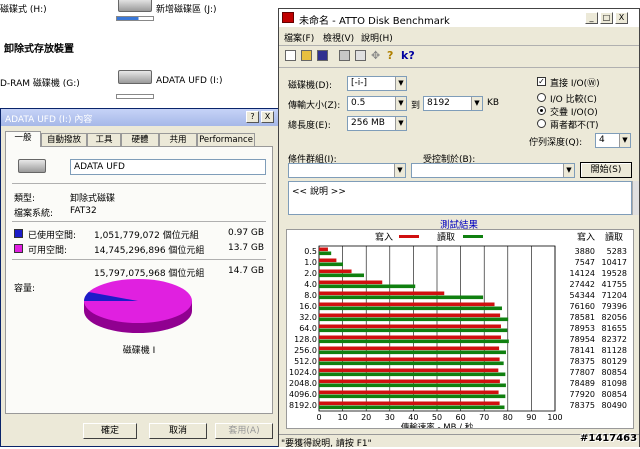  What do you see at coordinates (541, 110) in the screenshot?
I see `overlap-io-radio` at bounding box center [541, 110].